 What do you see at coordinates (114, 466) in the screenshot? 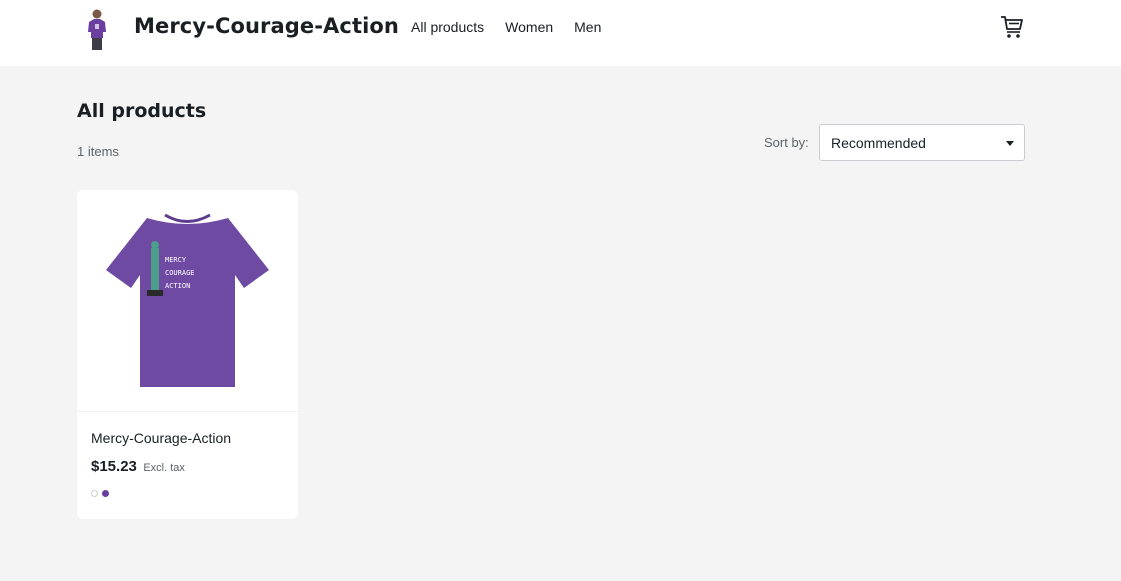
I see `product-price: $15.23` at bounding box center [114, 466].